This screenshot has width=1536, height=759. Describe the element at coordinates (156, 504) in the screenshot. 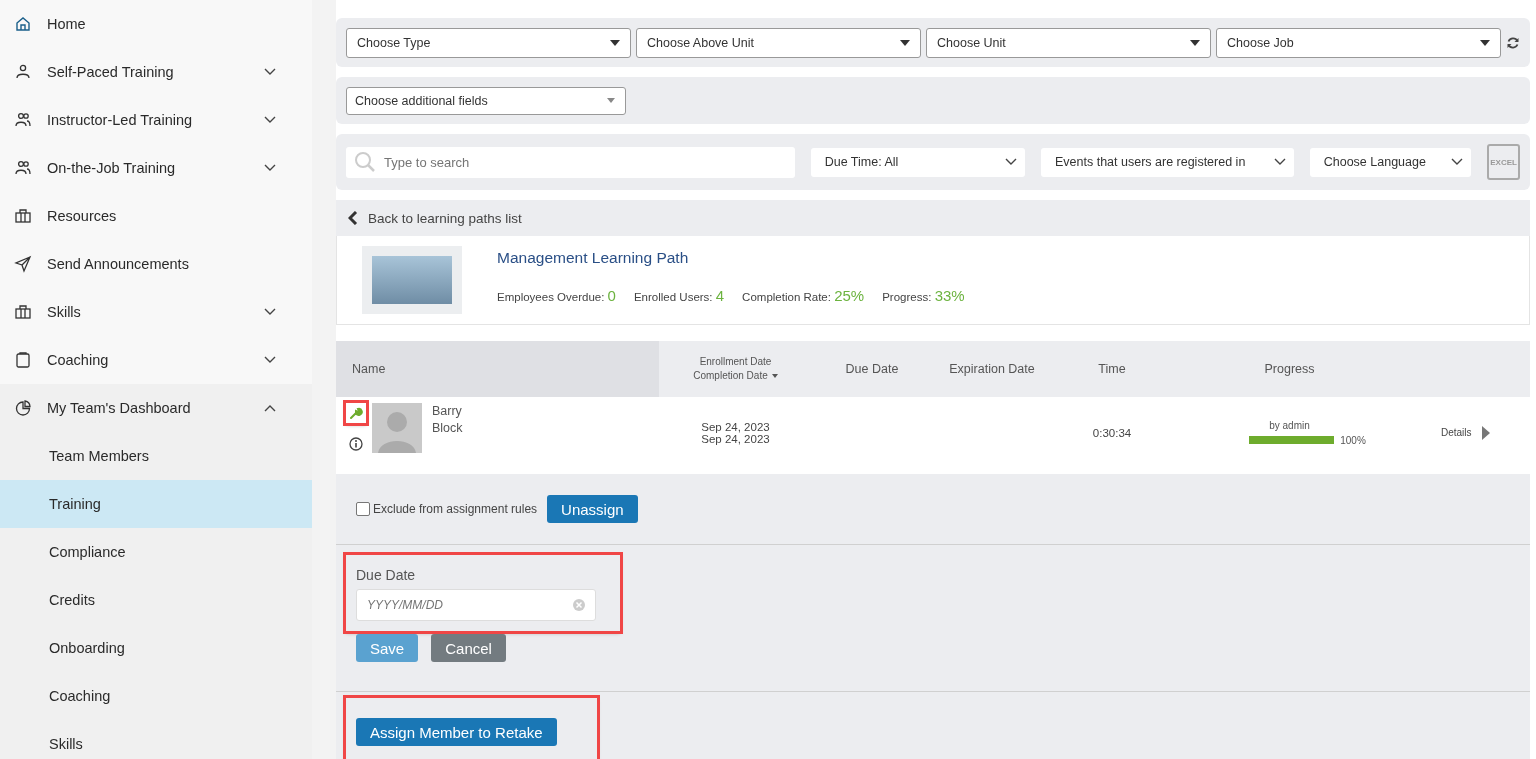

I see `sidebar-subitem: Training` at that location.